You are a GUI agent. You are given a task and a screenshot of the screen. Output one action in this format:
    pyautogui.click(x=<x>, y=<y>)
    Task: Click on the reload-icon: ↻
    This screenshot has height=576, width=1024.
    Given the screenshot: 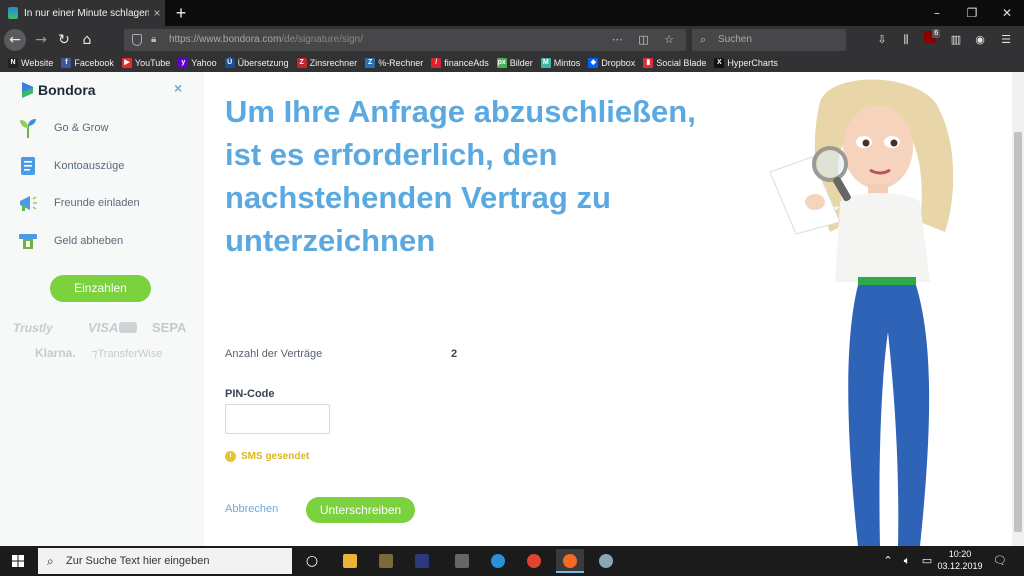 What is the action you would take?
    pyautogui.click(x=64, y=40)
    